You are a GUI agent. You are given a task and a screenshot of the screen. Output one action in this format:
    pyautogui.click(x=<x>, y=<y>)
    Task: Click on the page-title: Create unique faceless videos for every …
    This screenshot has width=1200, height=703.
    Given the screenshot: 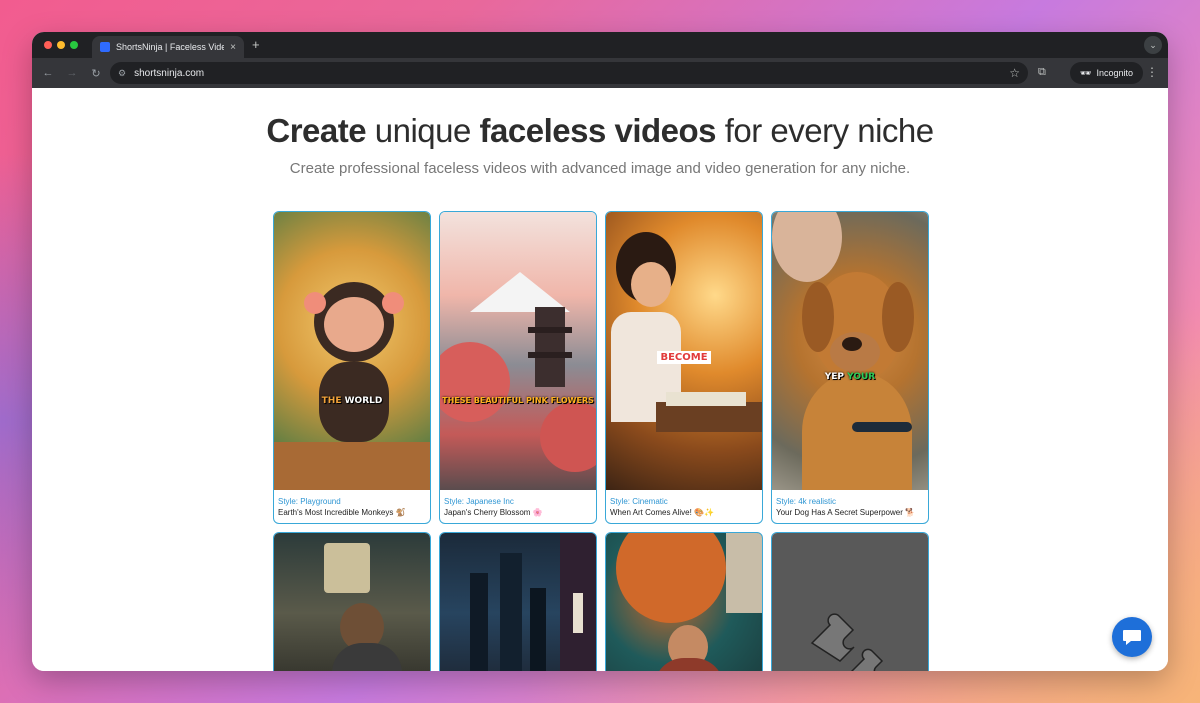 What is the action you would take?
    pyautogui.click(x=600, y=131)
    